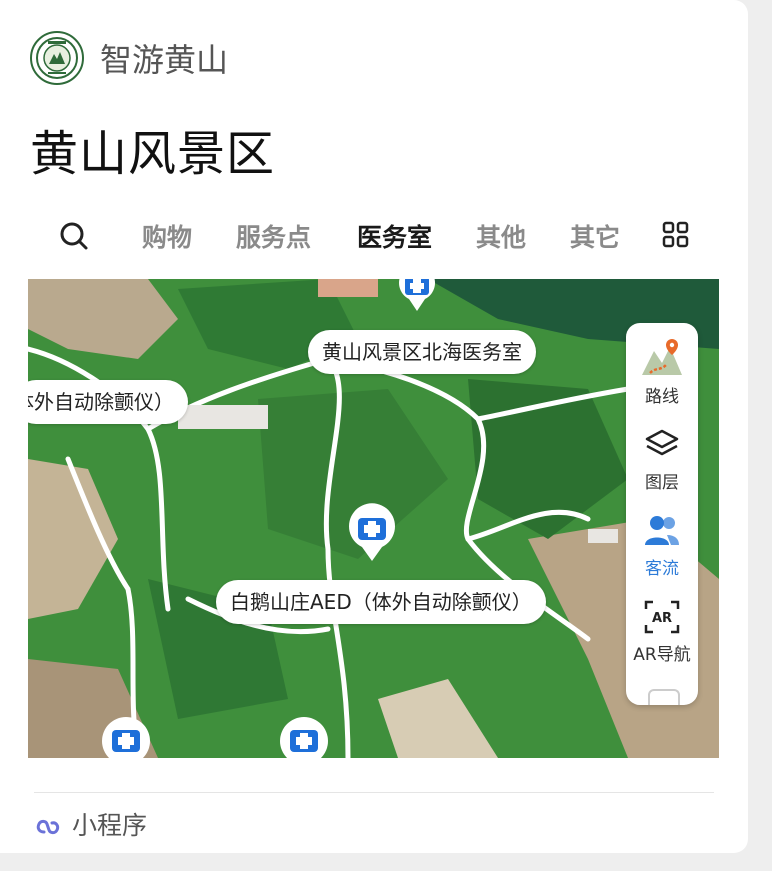  Describe the element at coordinates (153, 154) in the screenshot. I see `page-title: 黄山风景区` at that location.